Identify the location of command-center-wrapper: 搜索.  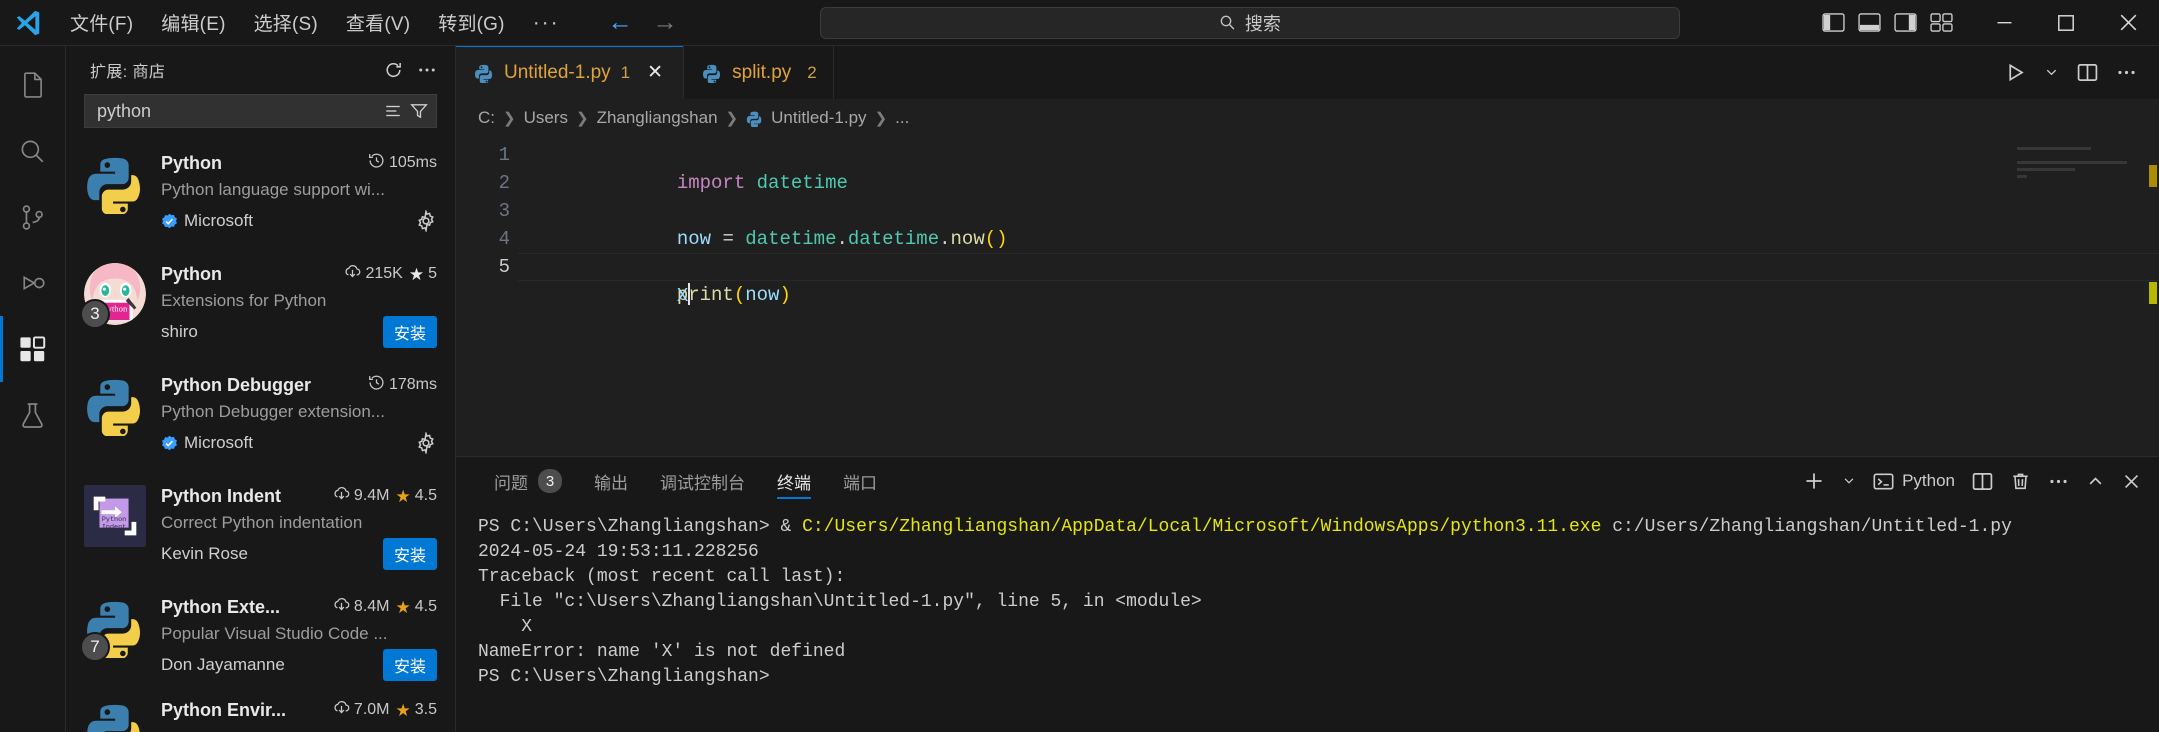
(1250, 22).